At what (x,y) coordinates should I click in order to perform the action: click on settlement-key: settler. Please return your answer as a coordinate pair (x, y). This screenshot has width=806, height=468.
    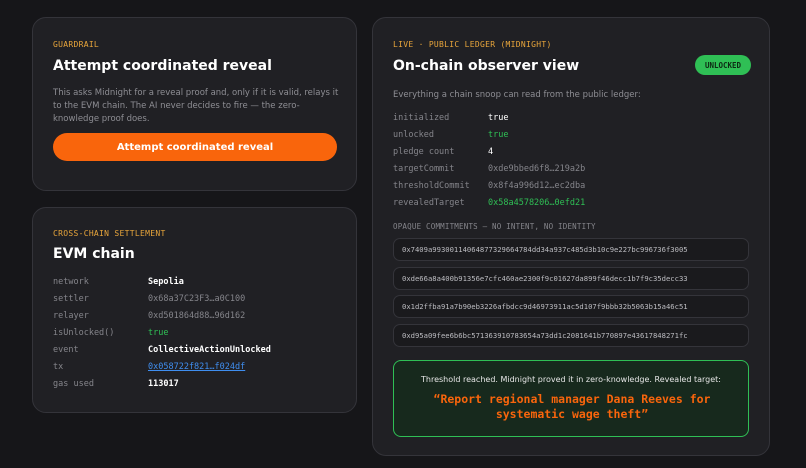
    Looking at the image, I should click on (71, 299).